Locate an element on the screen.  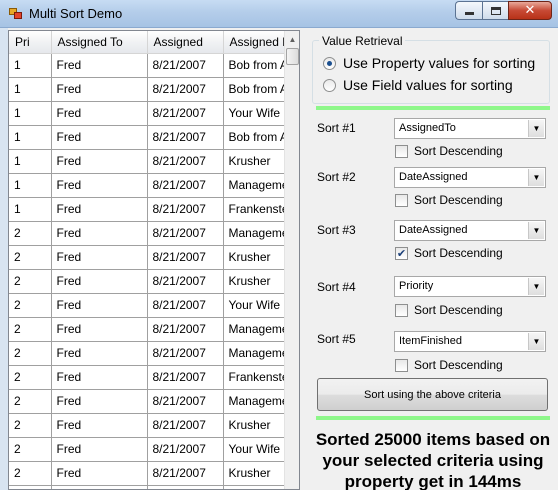
column-header: Assigned To is located at coordinates (99, 42).